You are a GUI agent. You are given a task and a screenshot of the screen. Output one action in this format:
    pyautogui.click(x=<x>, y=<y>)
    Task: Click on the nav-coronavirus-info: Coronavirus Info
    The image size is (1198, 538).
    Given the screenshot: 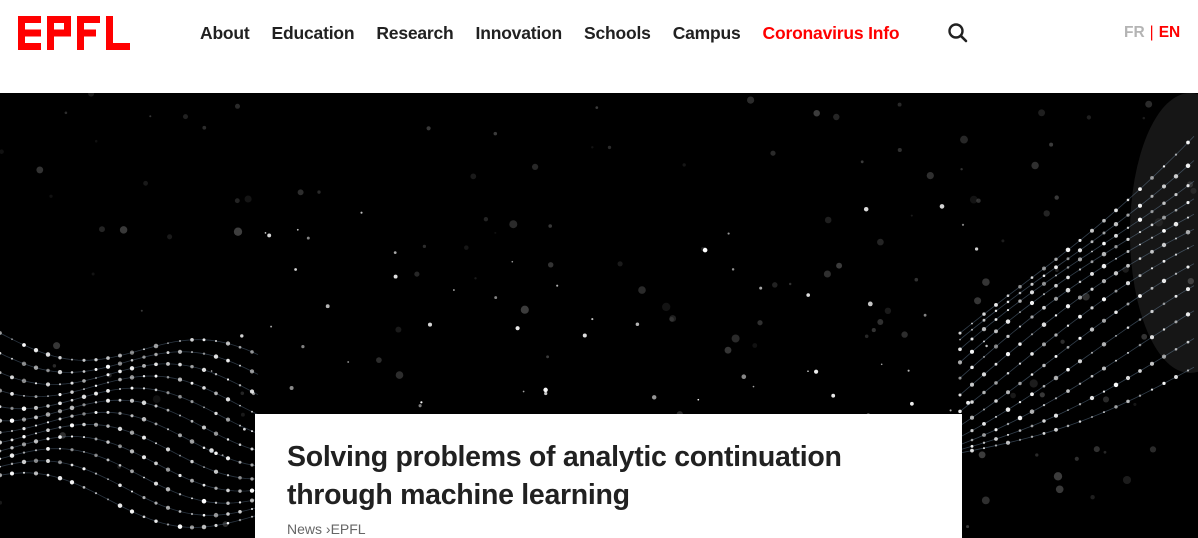 What is the action you would take?
    pyautogui.click(x=831, y=33)
    